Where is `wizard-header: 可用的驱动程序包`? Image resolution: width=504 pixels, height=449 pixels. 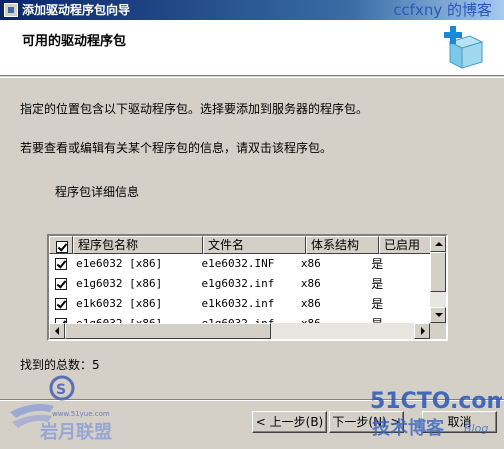 wizard-header: 可用的驱动程序包 is located at coordinates (252, 48).